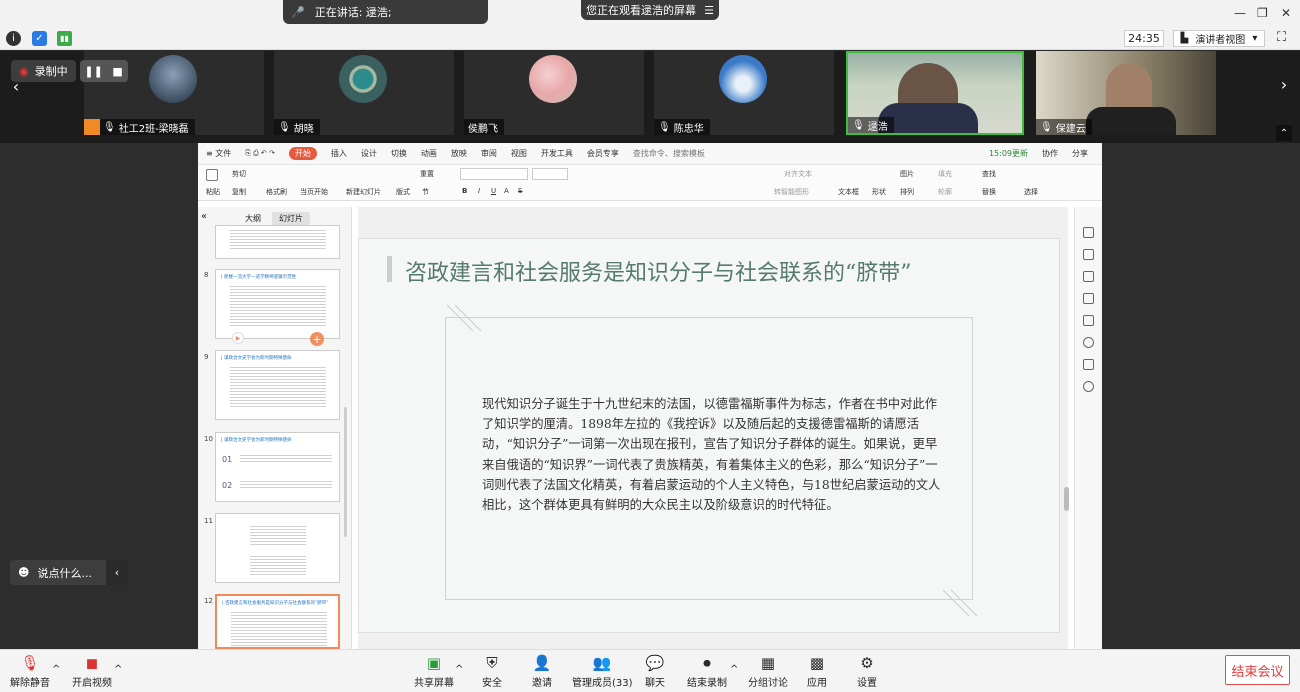  I want to click on pause-button: ❚❚, so click(93, 71).